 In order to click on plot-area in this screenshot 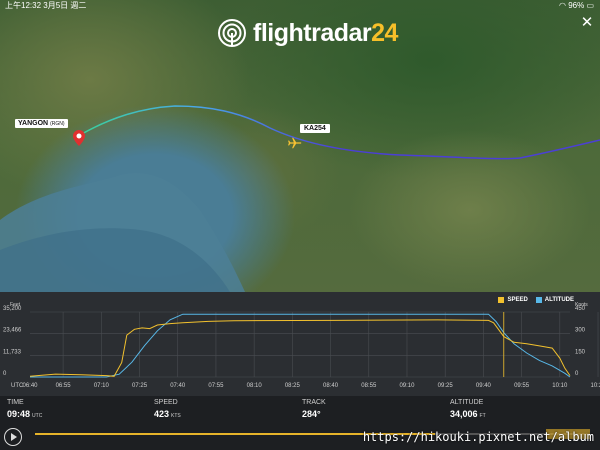, I will do `click(300, 344)`.